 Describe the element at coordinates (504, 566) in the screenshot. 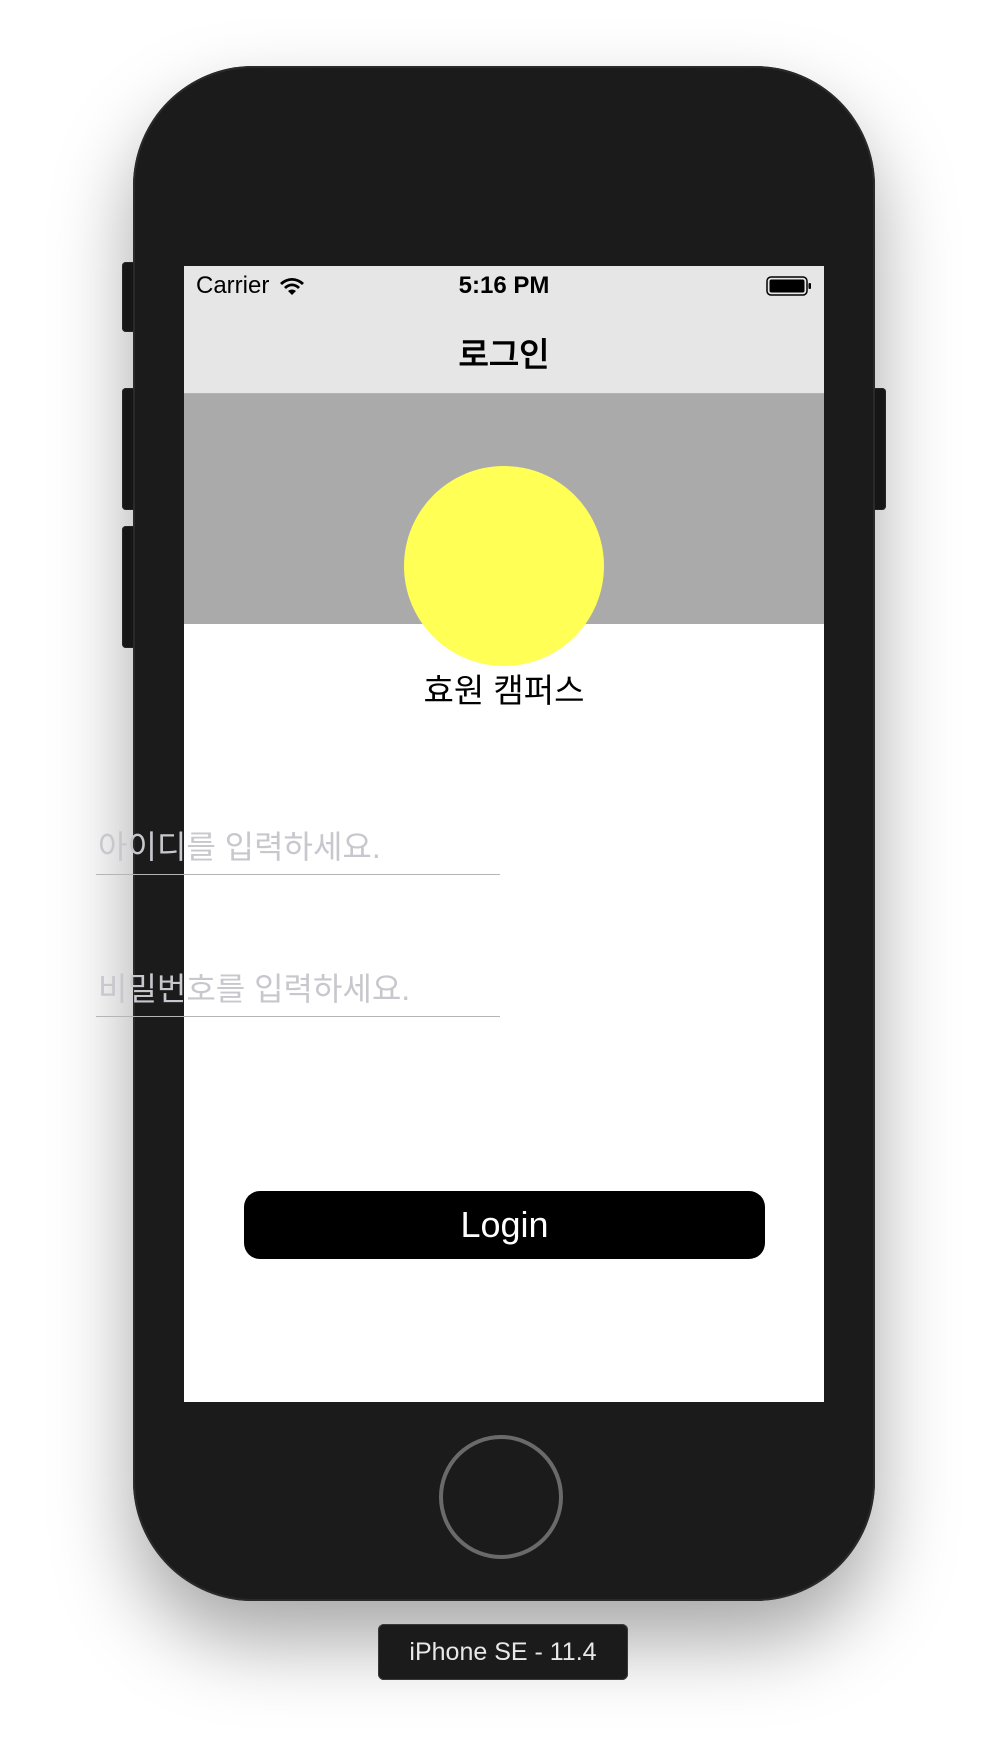

I see `logo-circle` at that location.